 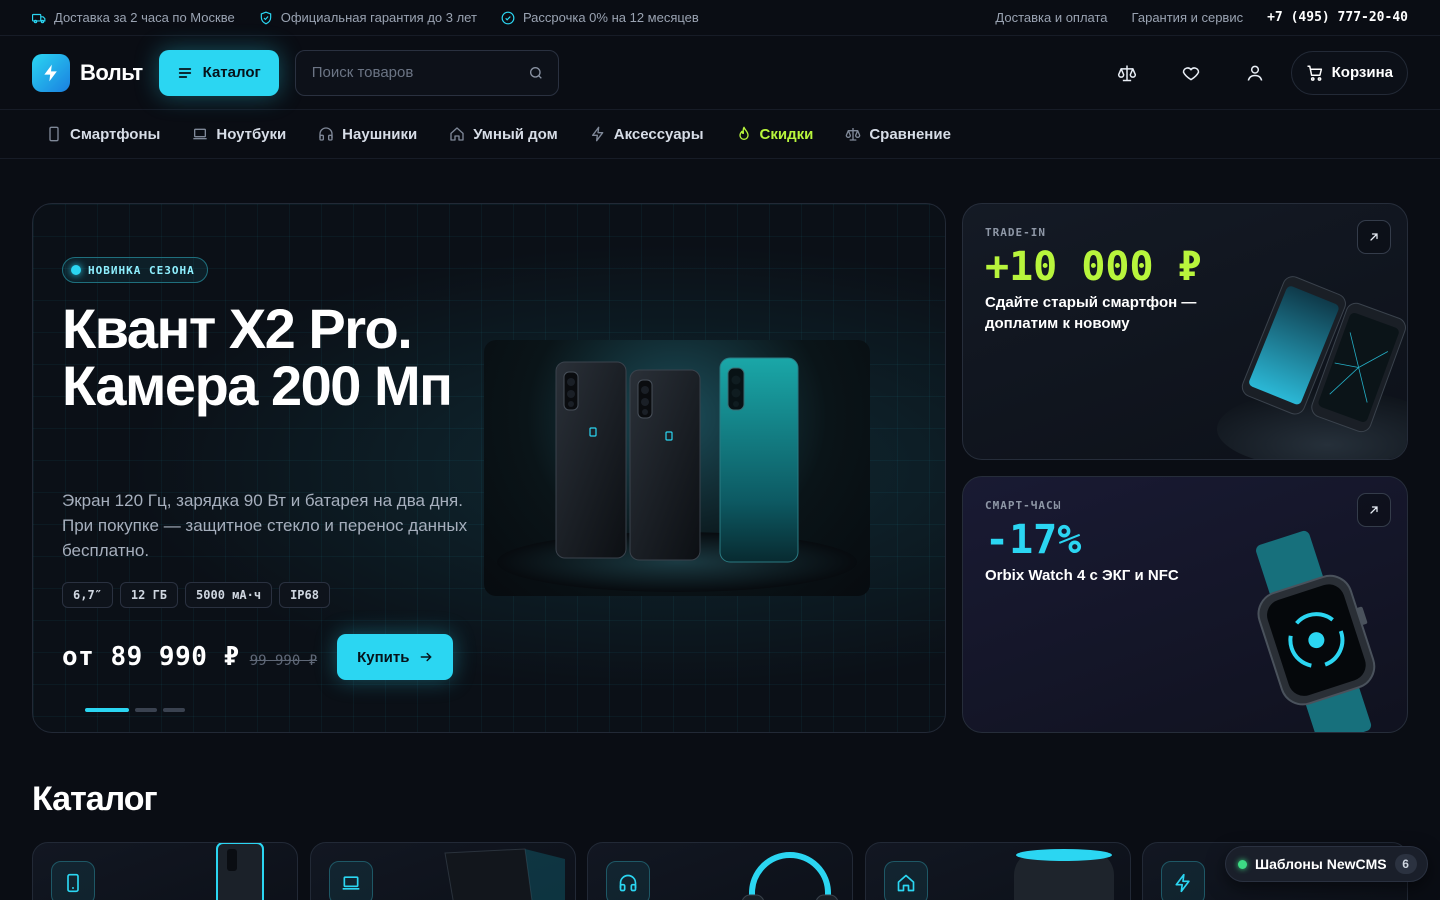 I want to click on nav-item-headphones: Наушники, so click(x=367, y=134).